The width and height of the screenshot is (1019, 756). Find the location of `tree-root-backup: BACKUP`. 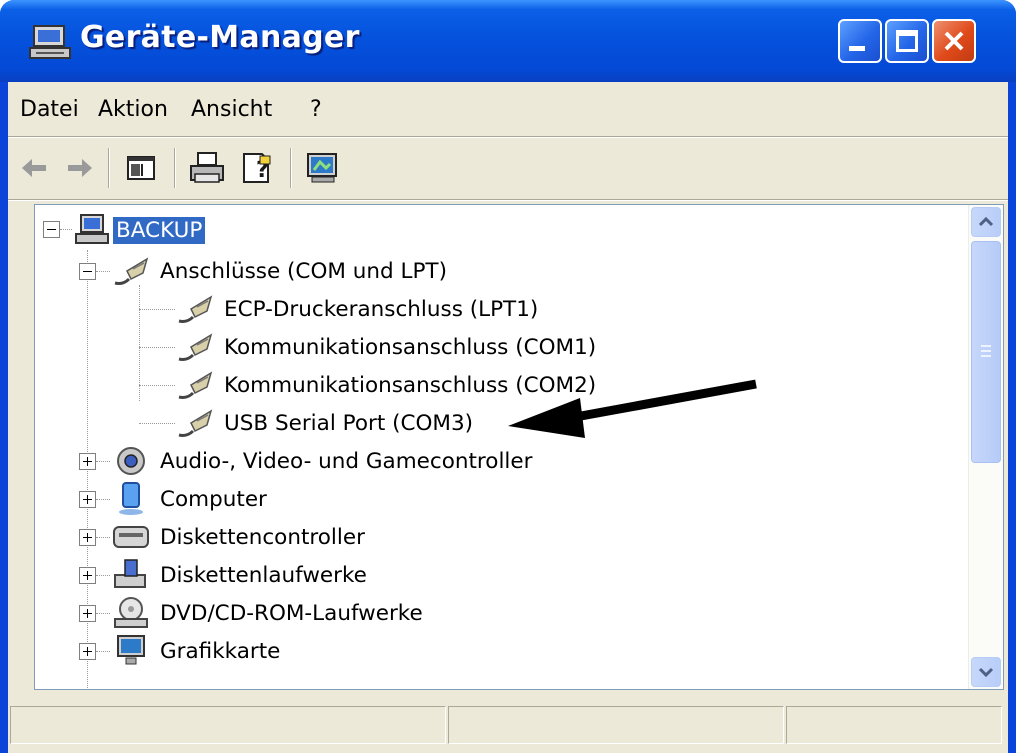

tree-root-backup: BACKUP is located at coordinates (139, 230).